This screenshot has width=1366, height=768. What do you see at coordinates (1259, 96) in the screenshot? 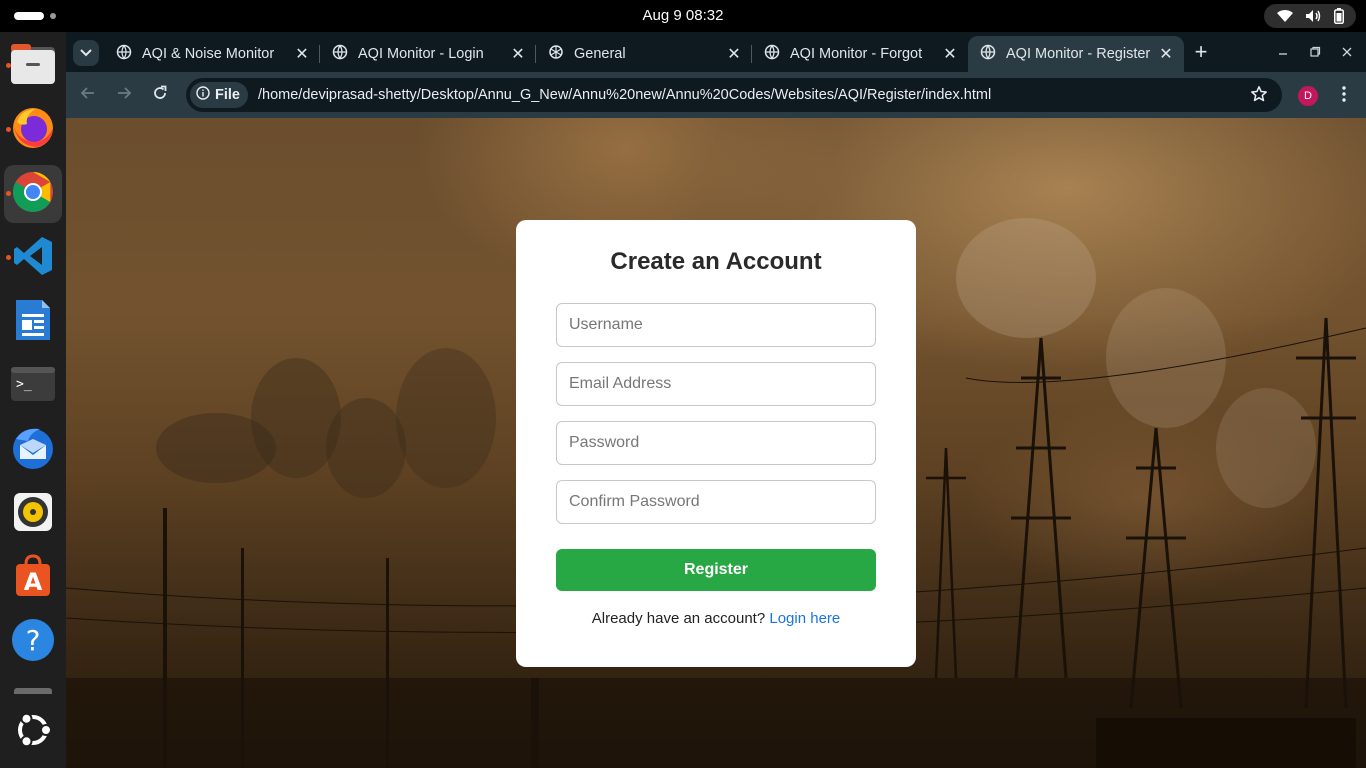
I see `bookmark-star-icon` at bounding box center [1259, 96].